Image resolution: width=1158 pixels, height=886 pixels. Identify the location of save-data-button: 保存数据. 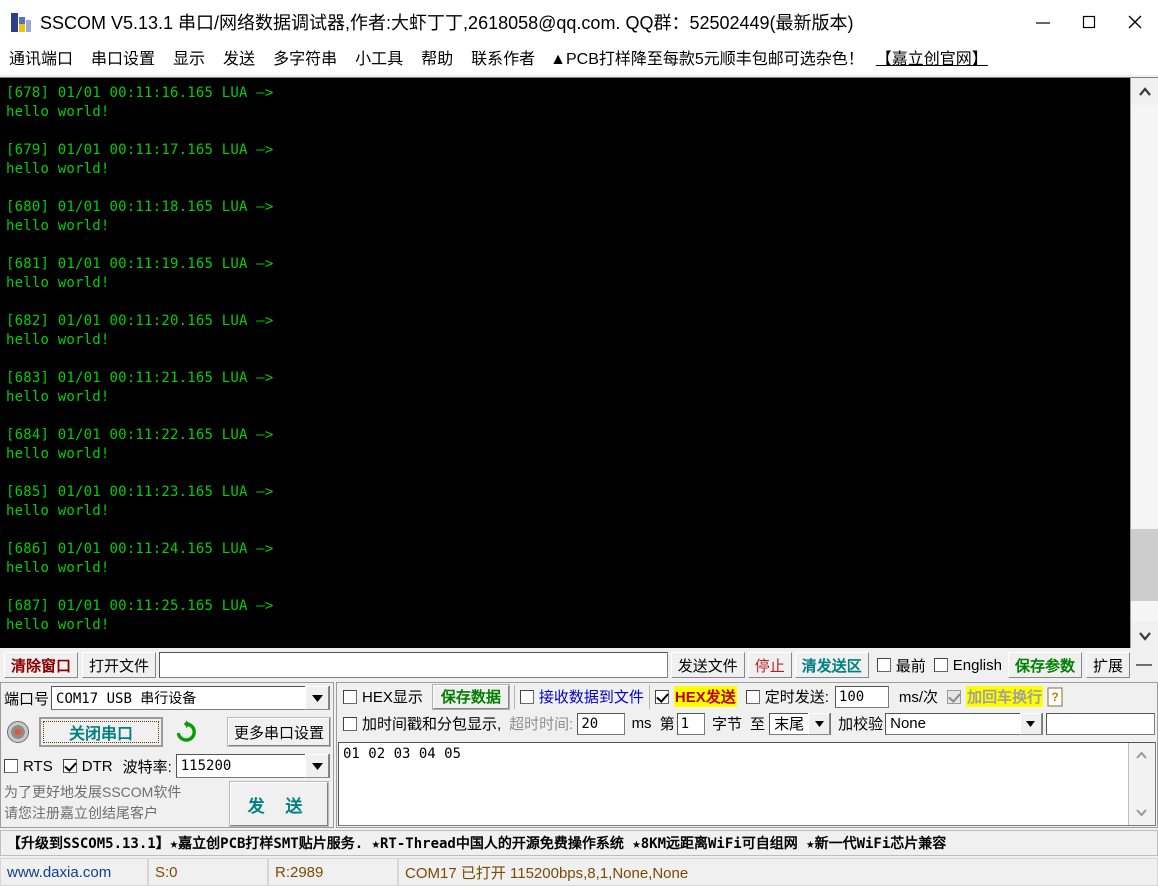
(470, 696).